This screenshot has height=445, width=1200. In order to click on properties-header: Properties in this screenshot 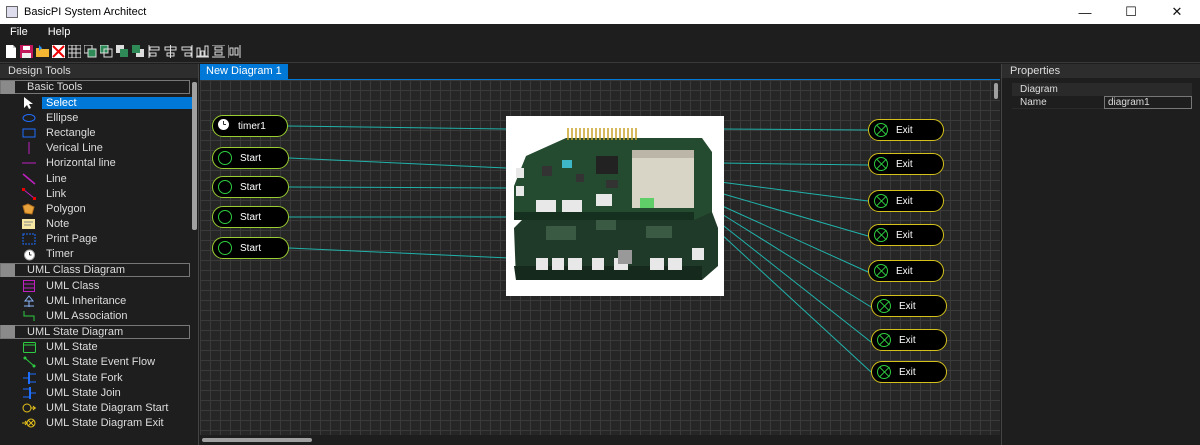, I will do `click(1101, 71)`.